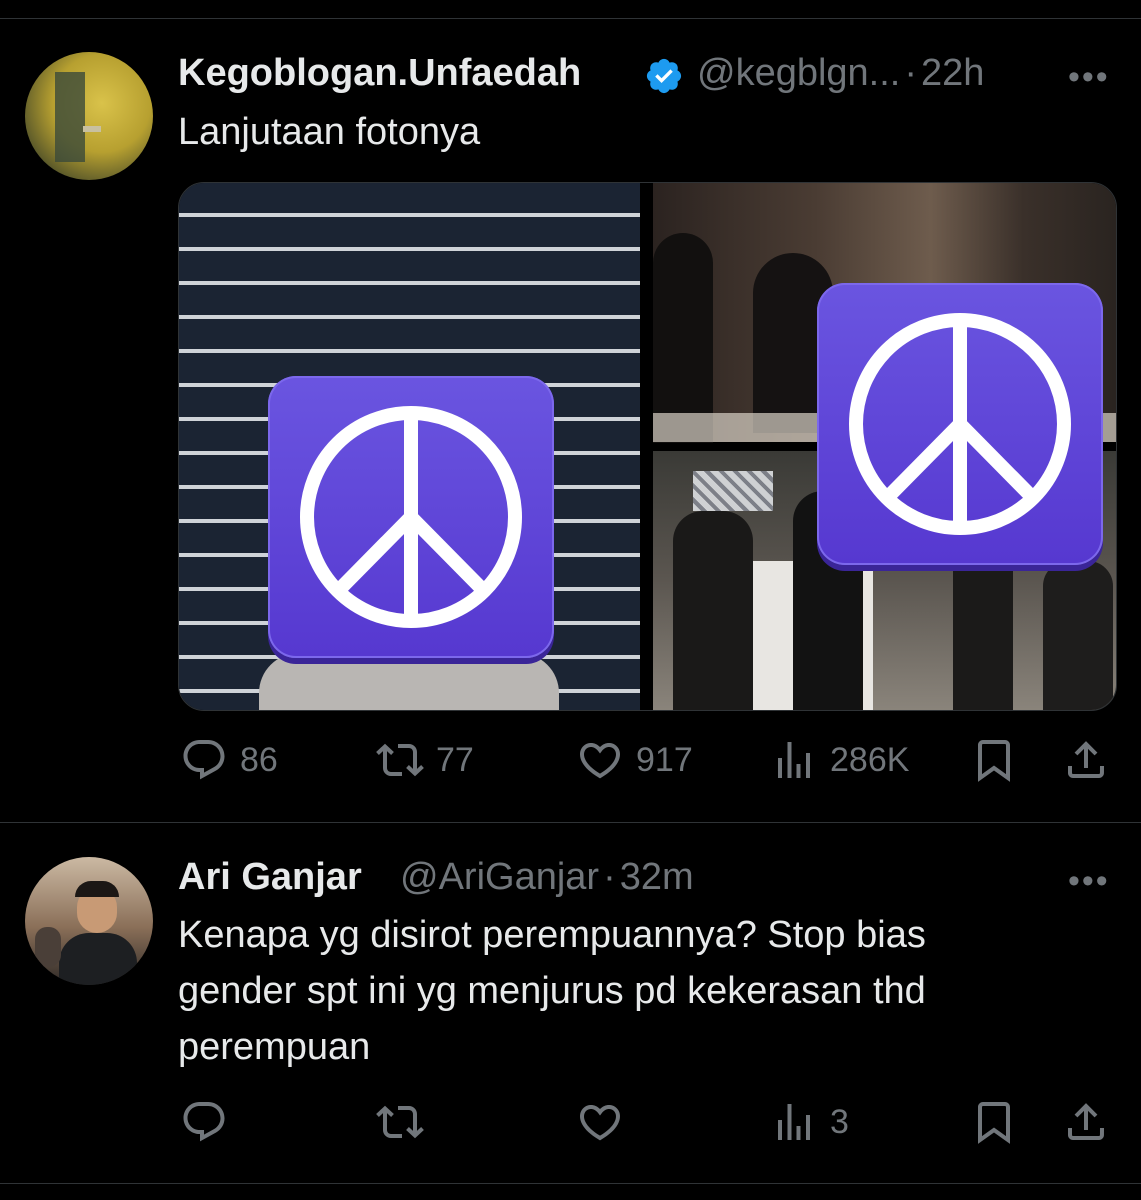  Describe the element at coordinates (379, 73) in the screenshot. I see `author-name: Kegoblogan.Unfaedah` at that location.